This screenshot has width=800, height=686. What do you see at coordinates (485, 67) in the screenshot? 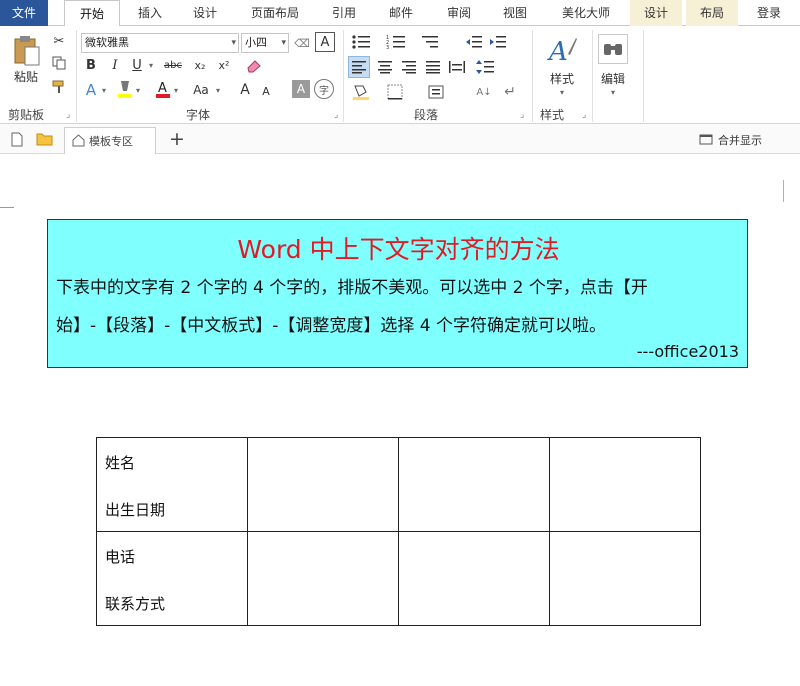
I see `line-spacing-icon` at bounding box center [485, 67].